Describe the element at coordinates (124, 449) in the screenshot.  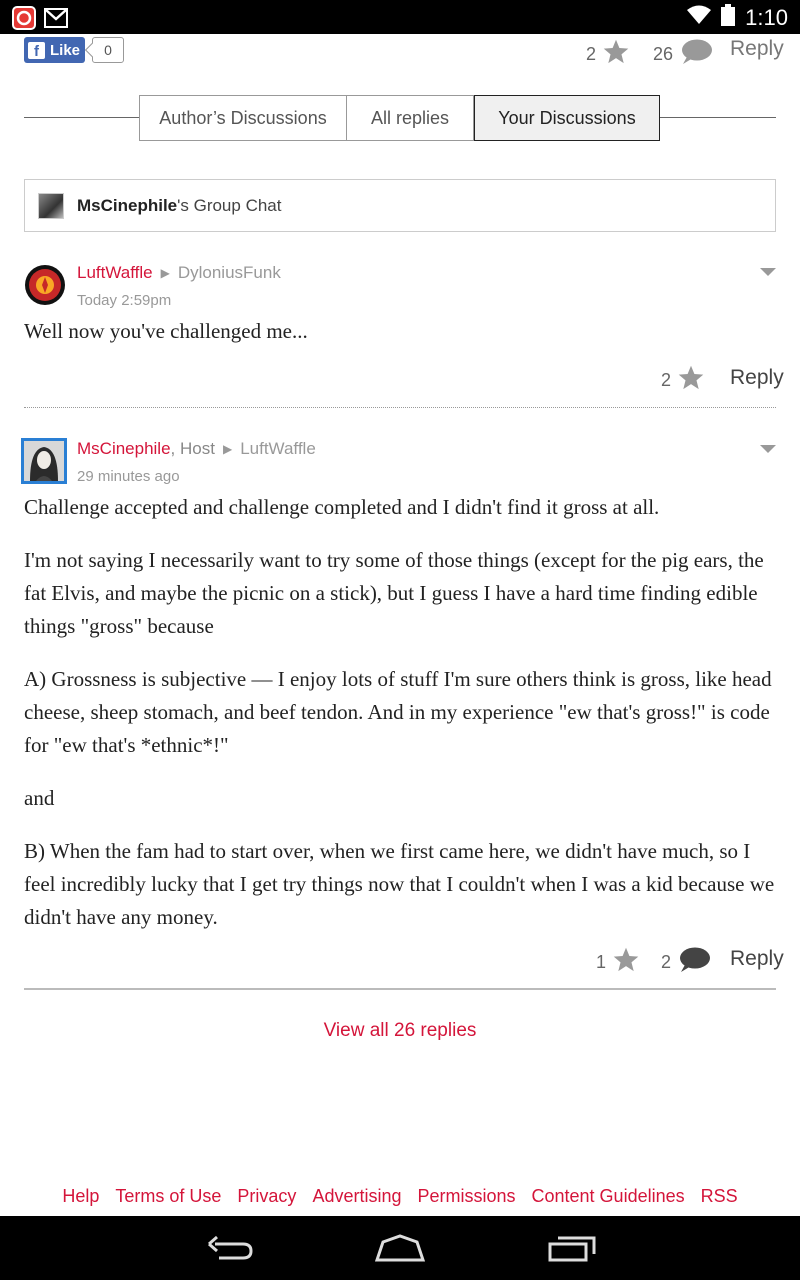
I see `author-link: MsCinephile` at that location.